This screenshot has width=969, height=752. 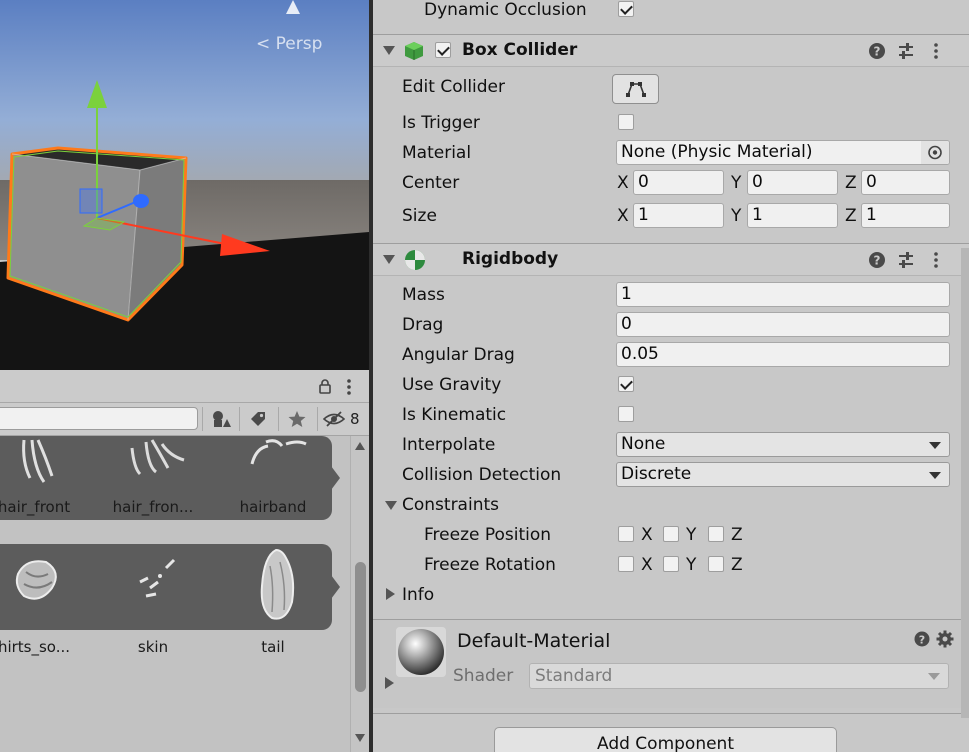 I want to click on axis-y-label: Y, so click(x=691, y=565).